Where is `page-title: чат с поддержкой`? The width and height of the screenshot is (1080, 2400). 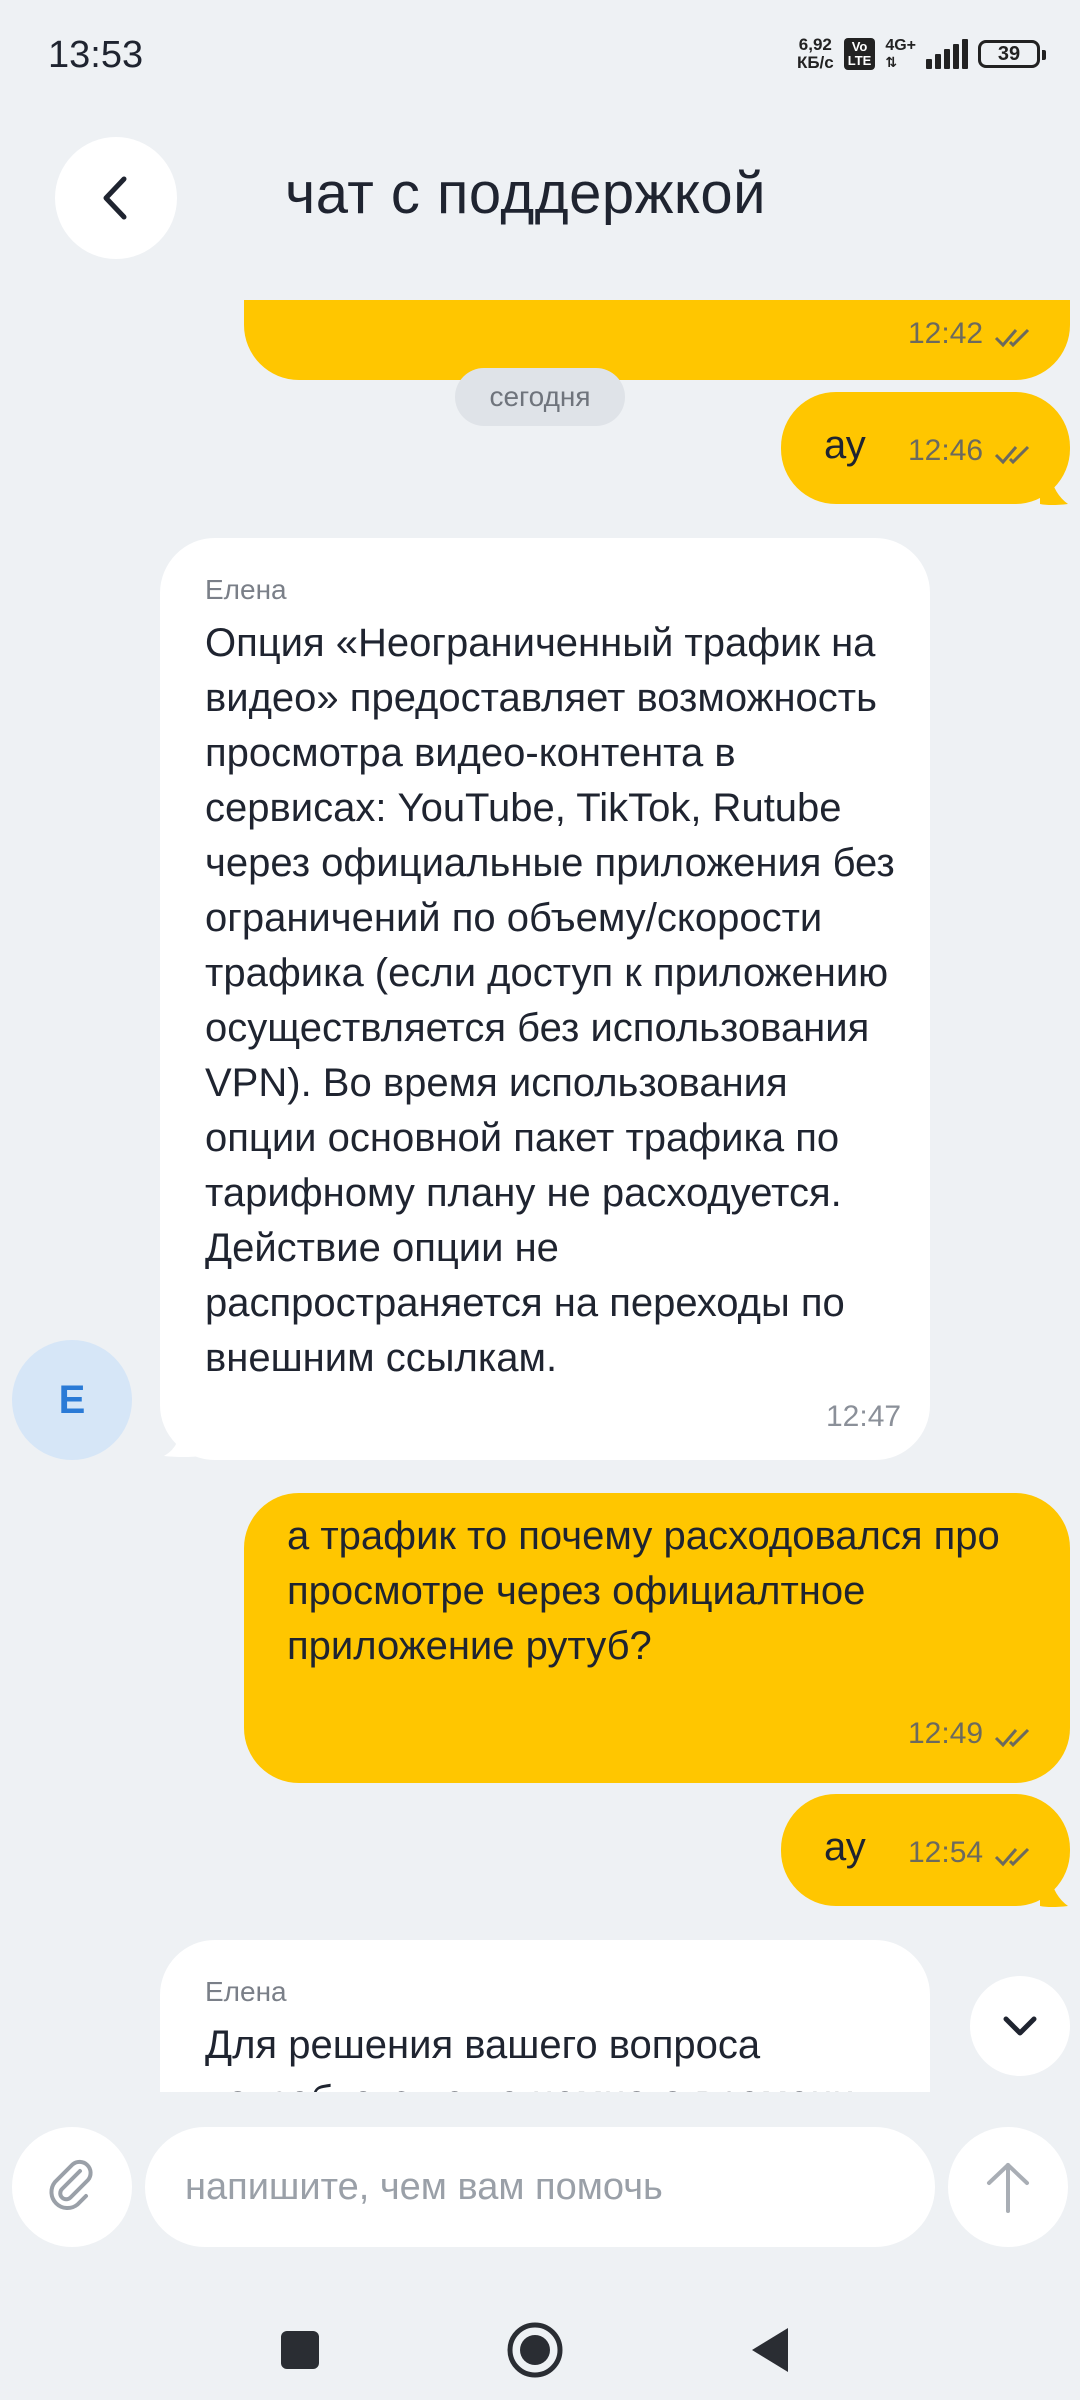
page-title: чат с поддержкой is located at coordinates (526, 193).